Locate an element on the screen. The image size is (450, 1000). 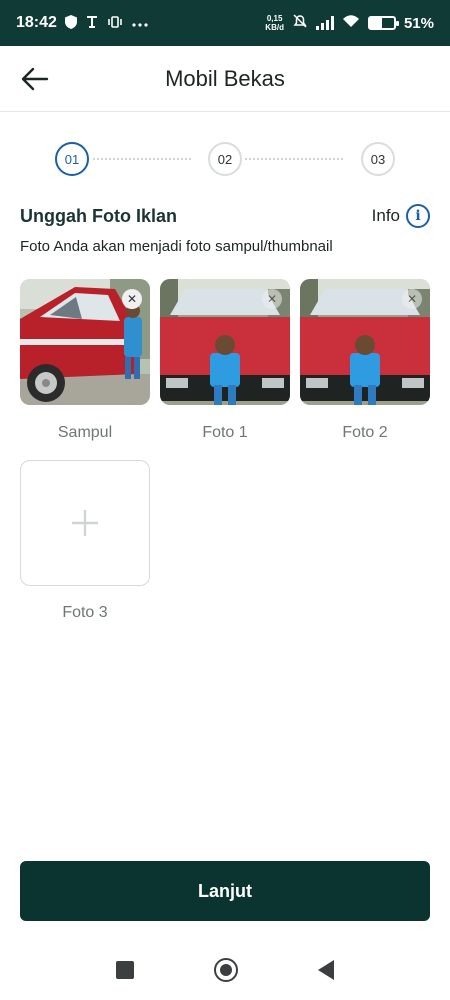
system-nav-bar is located at coordinates (225, 970).